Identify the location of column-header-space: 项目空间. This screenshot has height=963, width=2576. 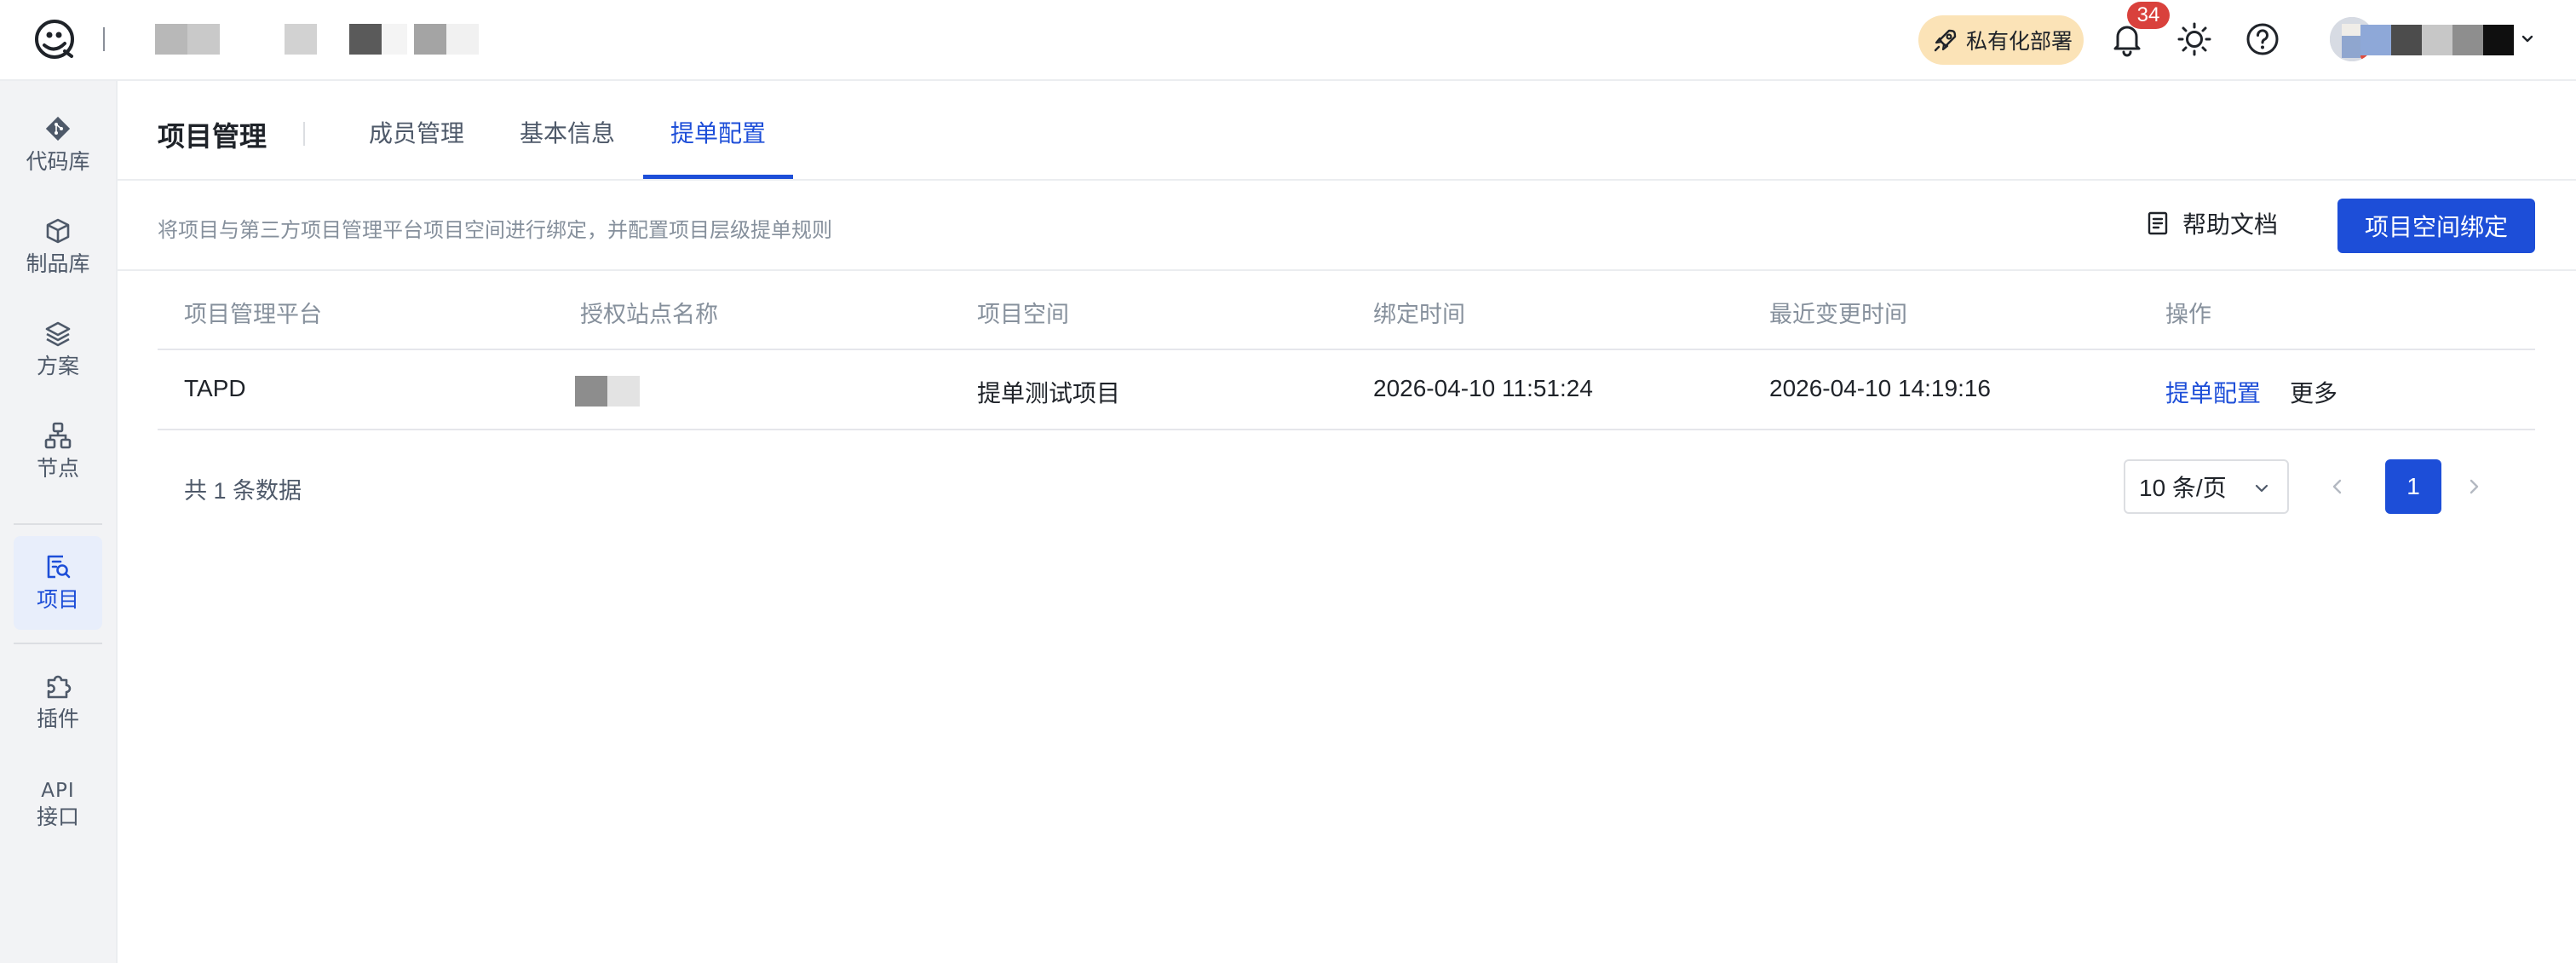
(1023, 314).